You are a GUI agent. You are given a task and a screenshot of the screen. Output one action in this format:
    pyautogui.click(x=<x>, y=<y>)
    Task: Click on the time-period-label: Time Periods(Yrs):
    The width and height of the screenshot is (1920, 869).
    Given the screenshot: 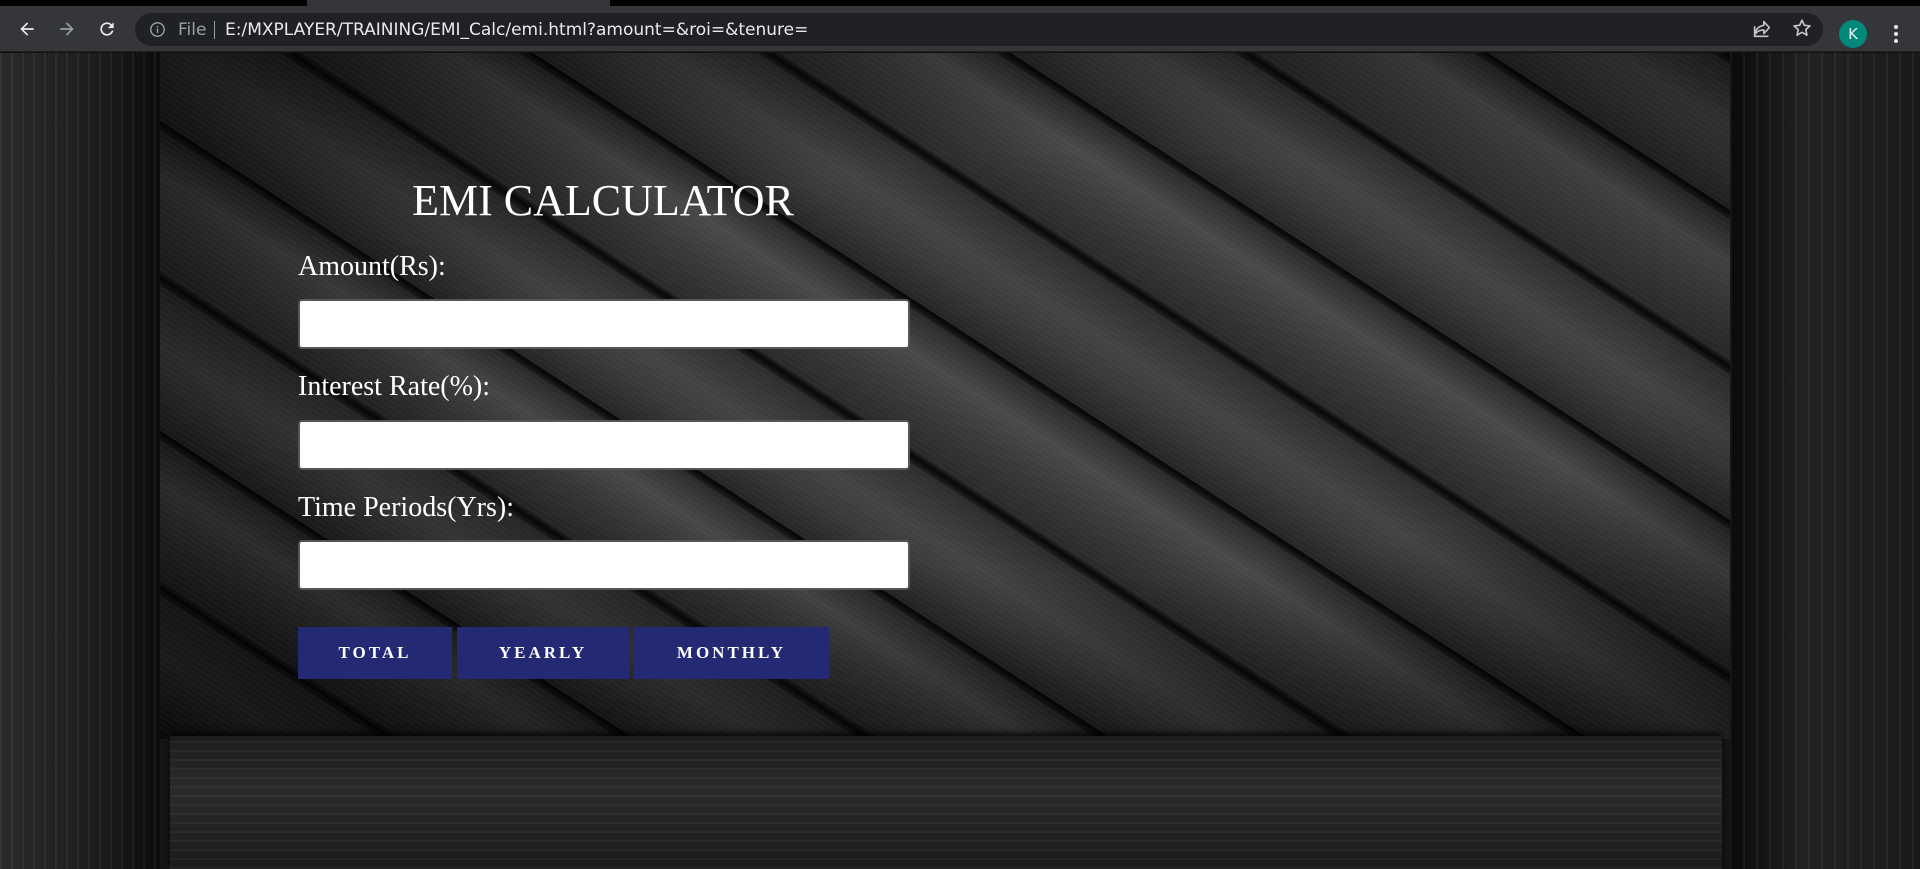 What is the action you would take?
    pyautogui.click(x=406, y=507)
    